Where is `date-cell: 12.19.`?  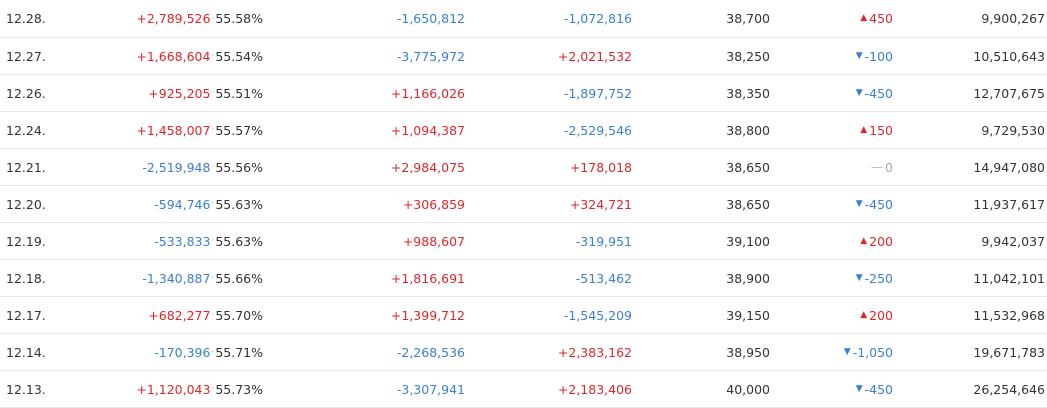 date-cell: 12.19. is located at coordinates (26, 241).